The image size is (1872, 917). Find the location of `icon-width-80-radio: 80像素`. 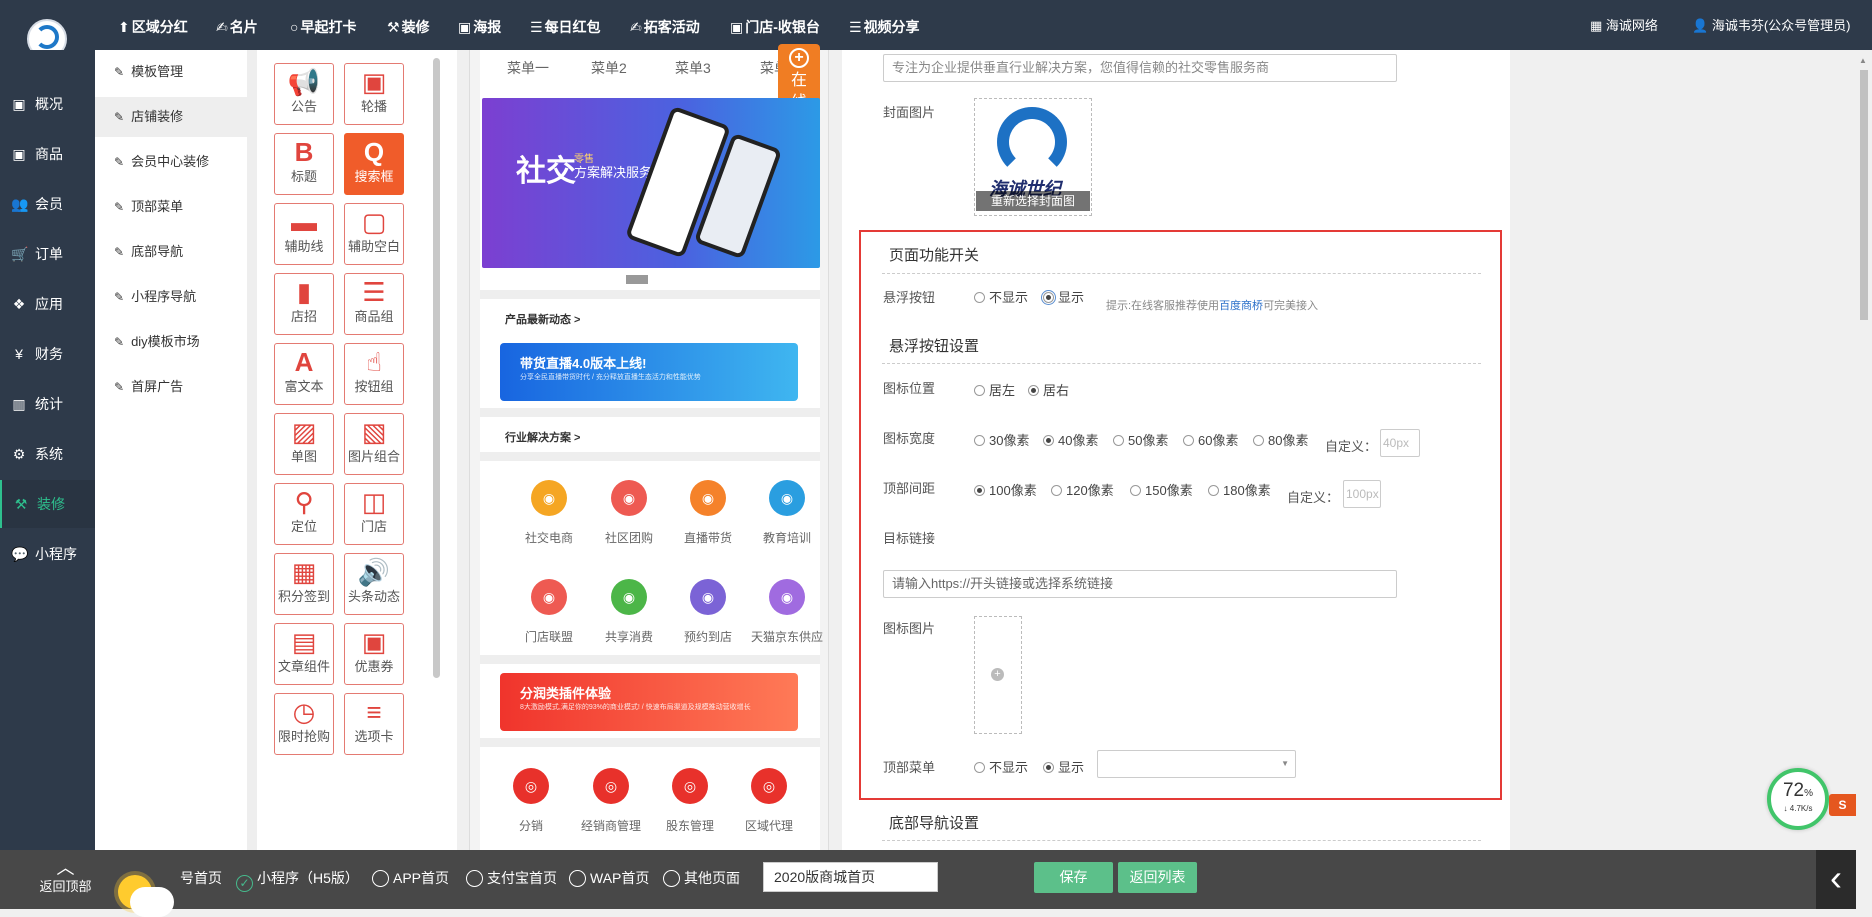

icon-width-80-radio: 80像素 is located at coordinates (1280, 439).